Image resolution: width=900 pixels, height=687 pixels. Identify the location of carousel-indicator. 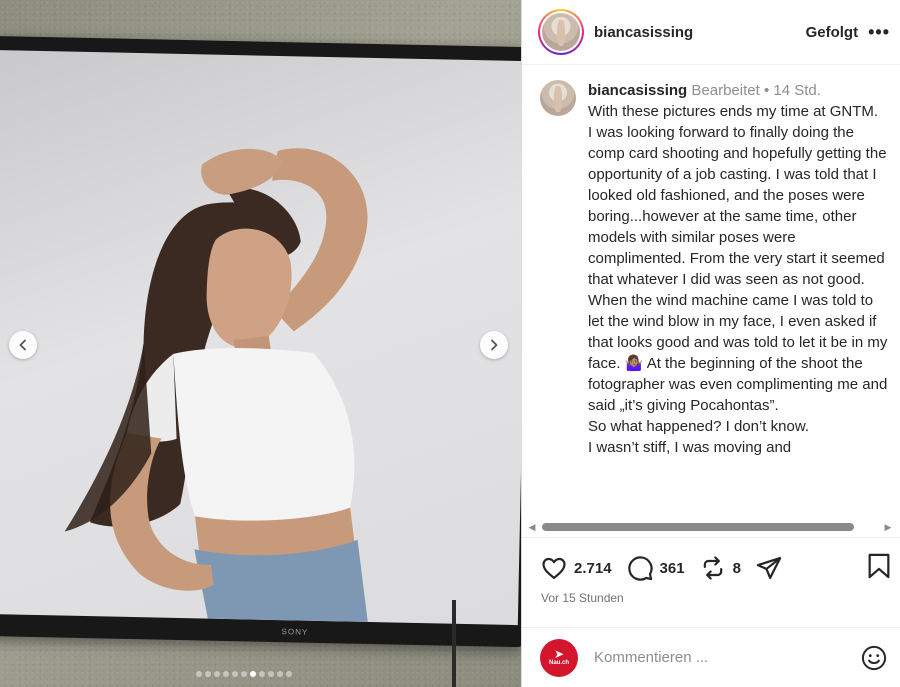
(244, 674).